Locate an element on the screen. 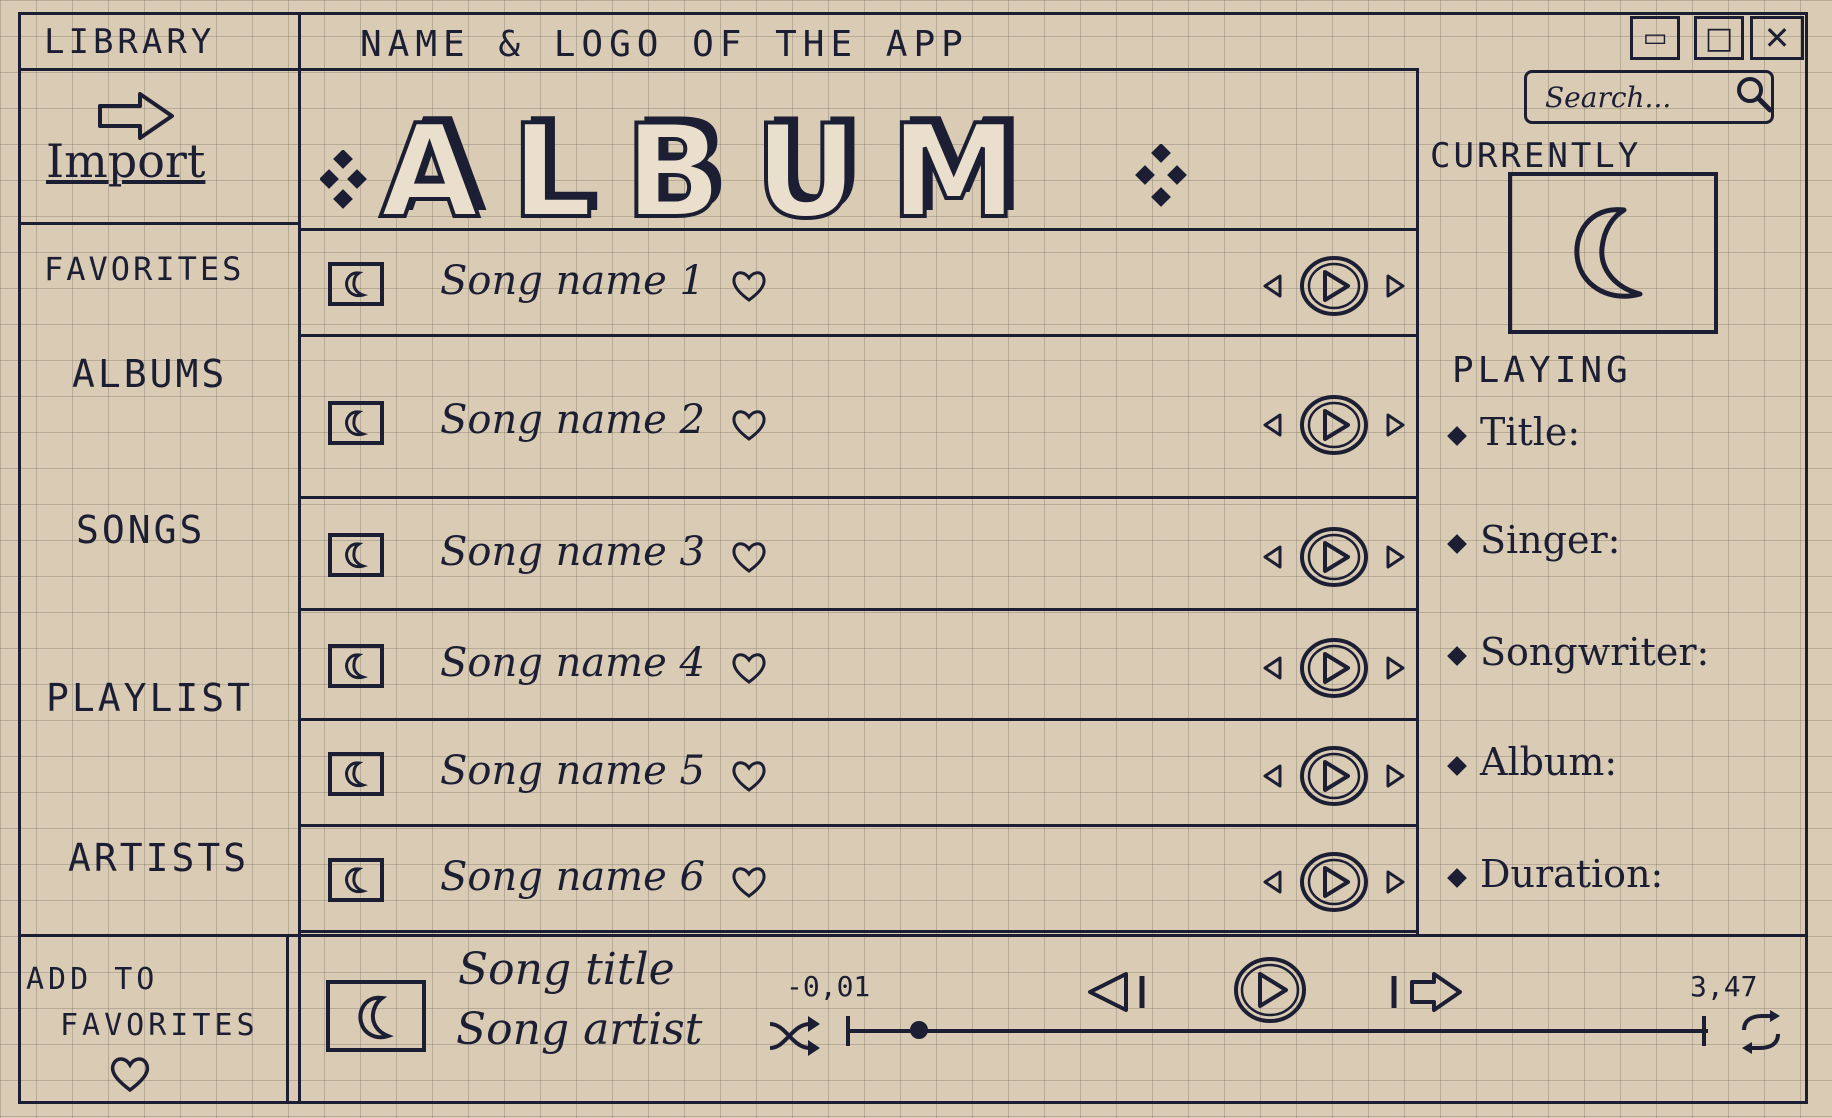 Image resolution: width=1832 pixels, height=1118 pixels. previous-icon is located at coordinates (1116, 992).